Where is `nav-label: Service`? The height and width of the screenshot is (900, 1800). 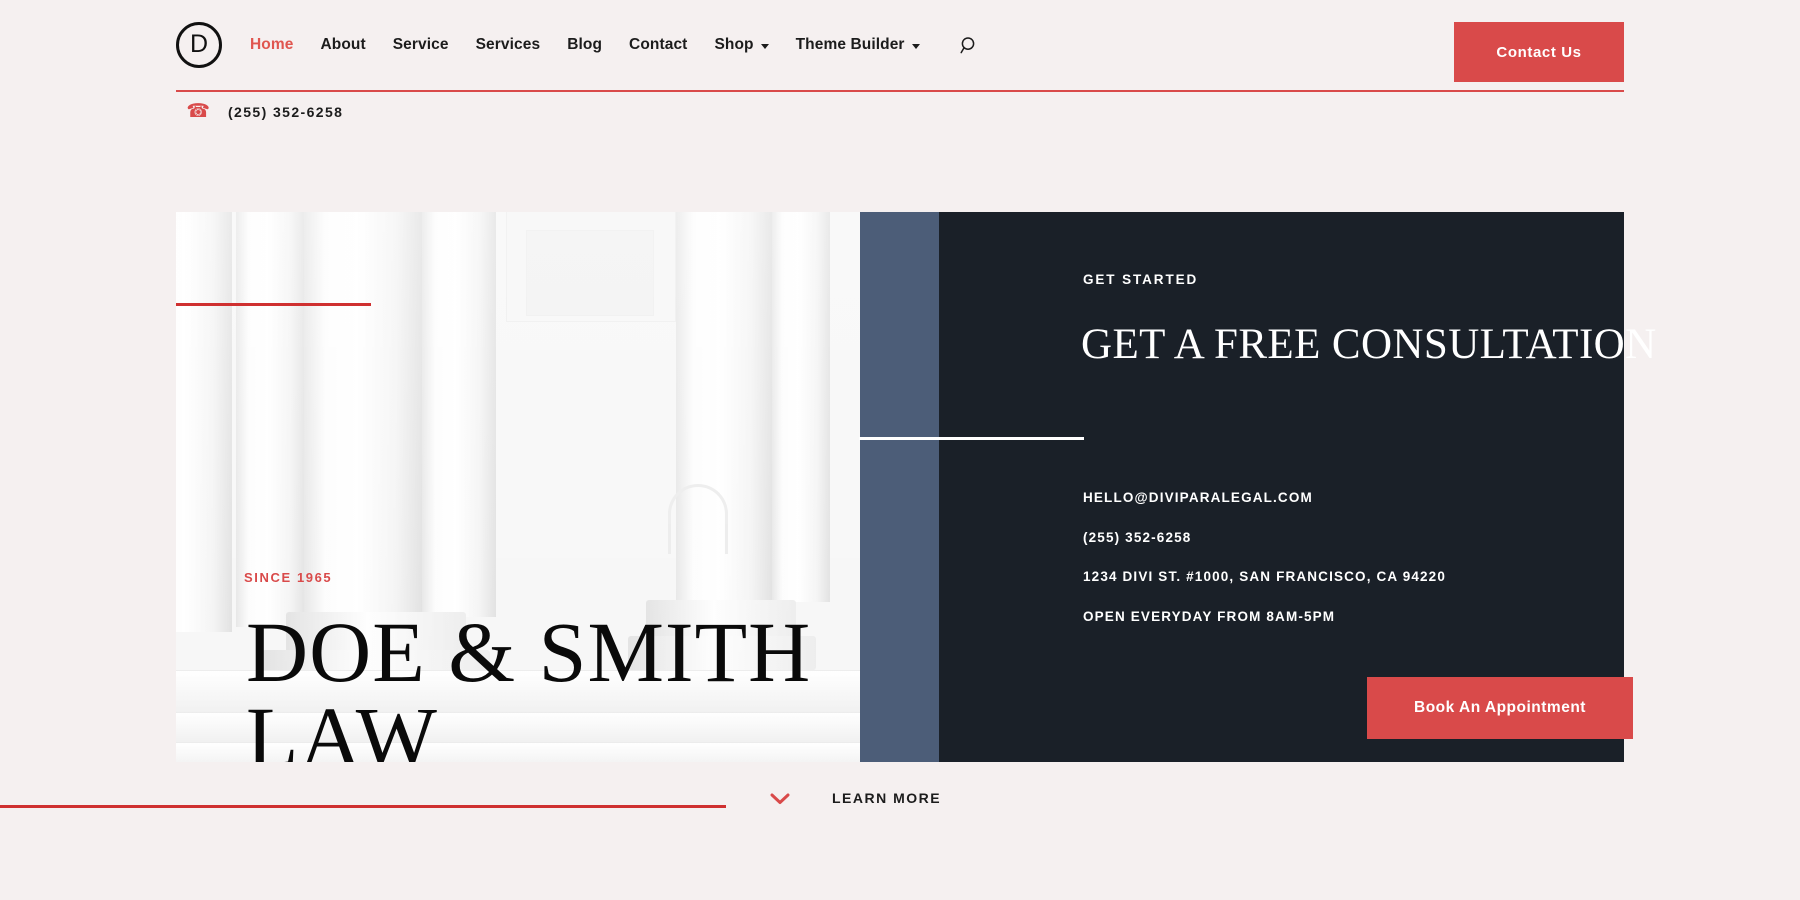 nav-label: Service is located at coordinates (420, 44).